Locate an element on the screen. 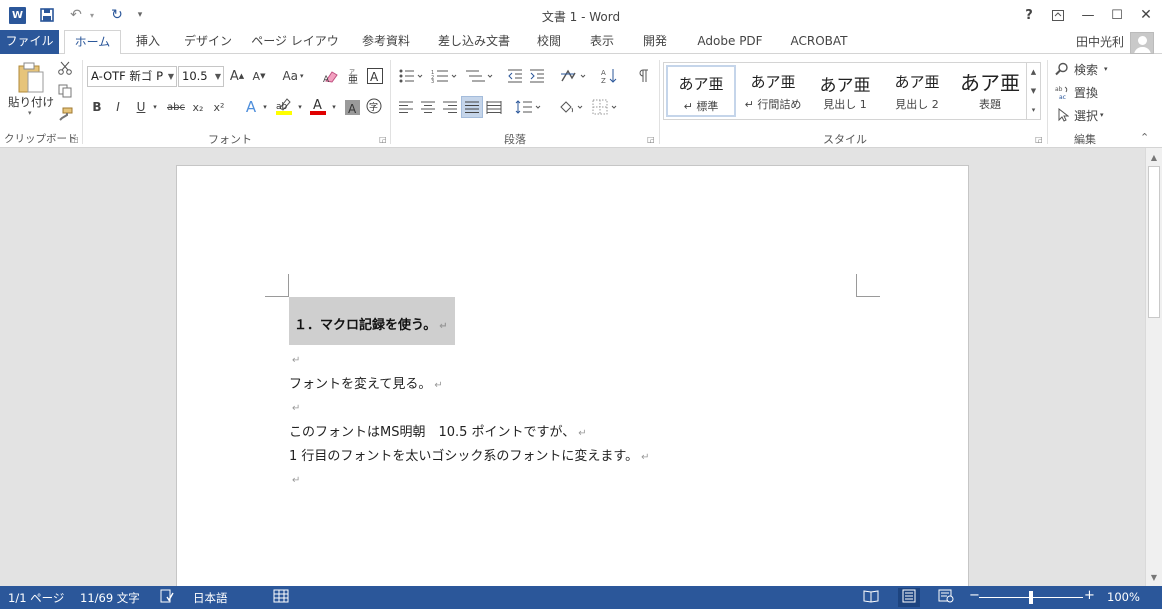 The height and width of the screenshot is (609, 1162). font-name-combo: A-OTF 新ゴ P ▼ is located at coordinates (132, 76).